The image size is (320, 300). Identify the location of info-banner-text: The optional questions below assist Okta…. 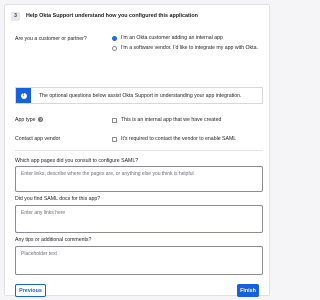
(140, 95).